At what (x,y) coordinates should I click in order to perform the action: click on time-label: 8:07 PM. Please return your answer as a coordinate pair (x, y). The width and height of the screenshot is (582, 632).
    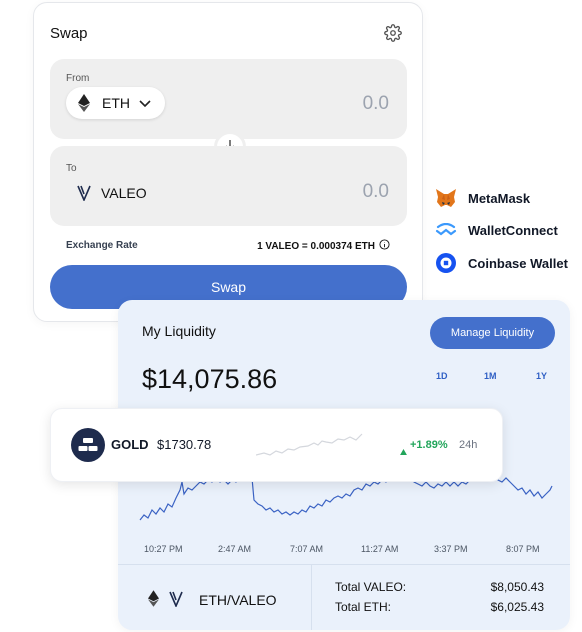
    Looking at the image, I should click on (523, 549).